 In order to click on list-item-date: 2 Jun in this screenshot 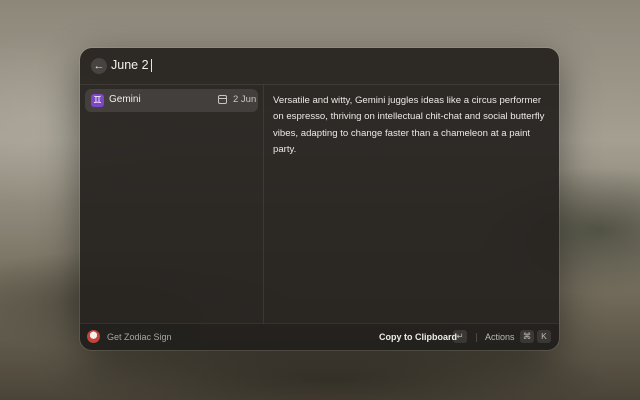, I will do `click(245, 99)`.